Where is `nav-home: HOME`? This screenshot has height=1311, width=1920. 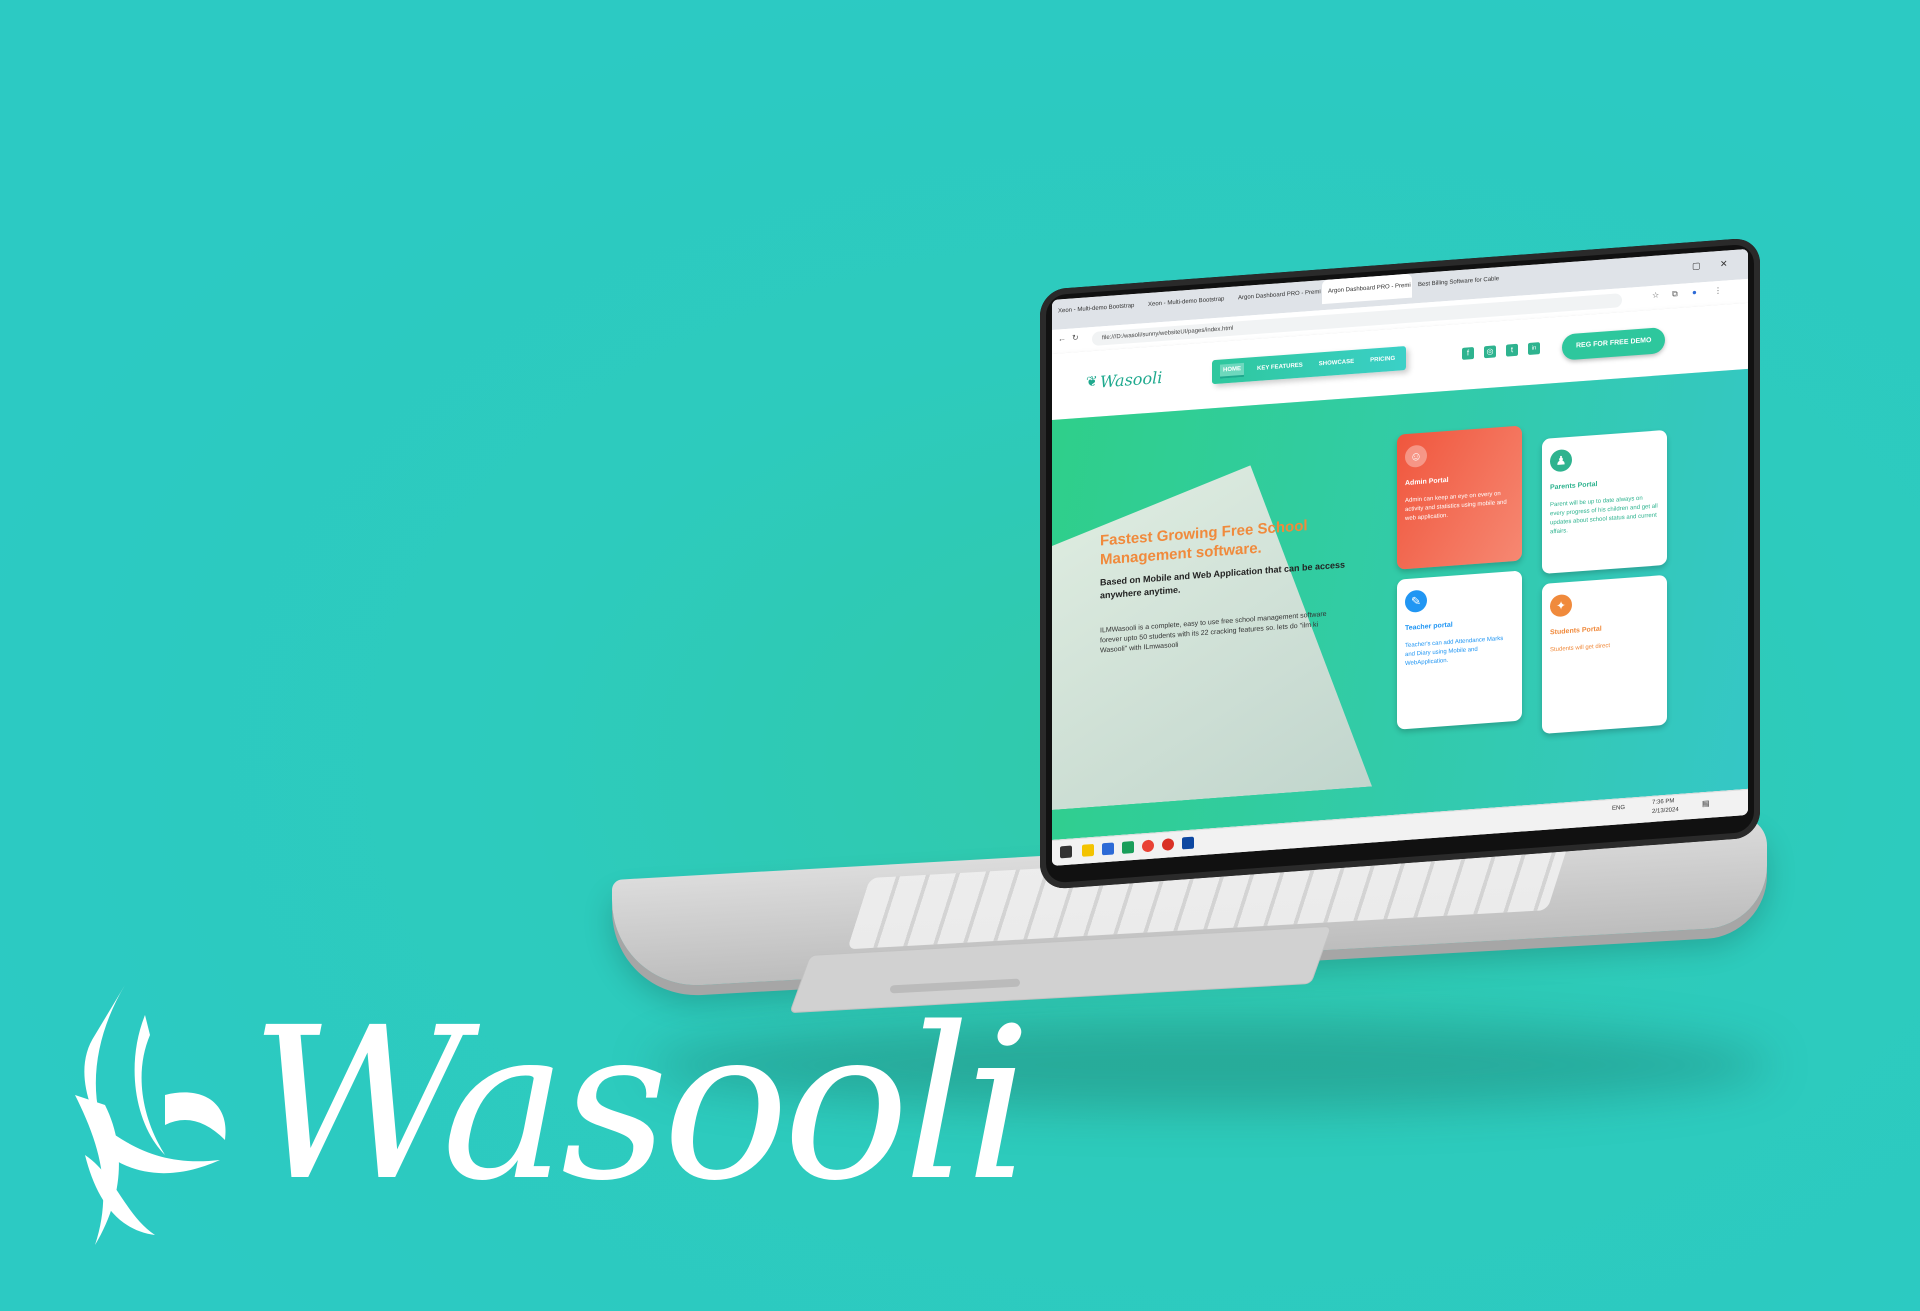
nav-home: HOME is located at coordinates (1232, 370).